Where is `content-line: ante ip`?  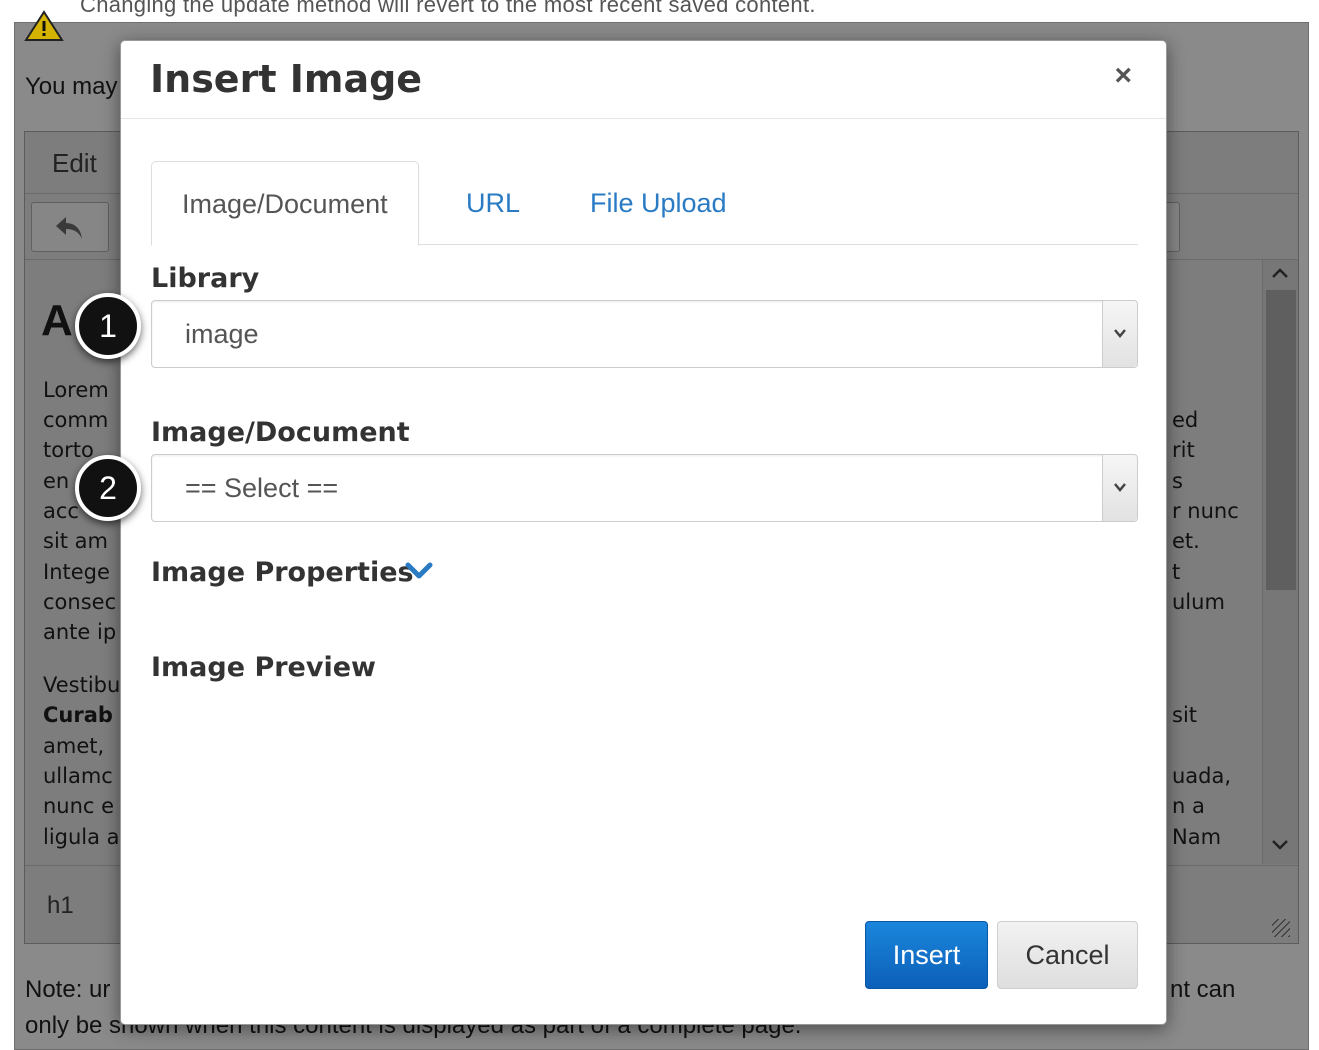 content-line: ante ip is located at coordinates (80, 632).